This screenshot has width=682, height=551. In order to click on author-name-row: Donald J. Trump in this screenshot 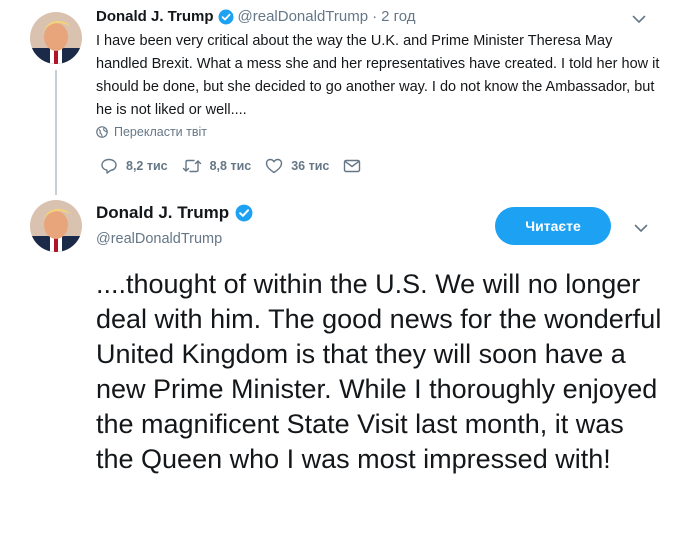, I will do `click(174, 213)`.